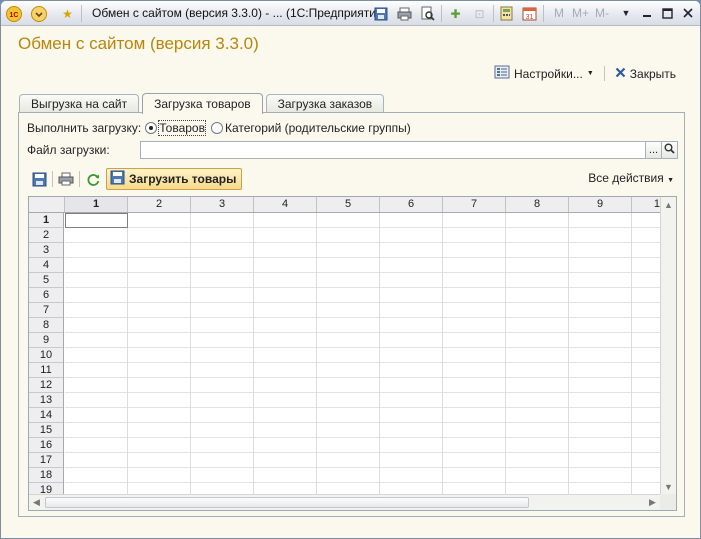 The width and height of the screenshot is (701, 539). What do you see at coordinates (285, 204) in the screenshot?
I see `column-header: 4` at bounding box center [285, 204].